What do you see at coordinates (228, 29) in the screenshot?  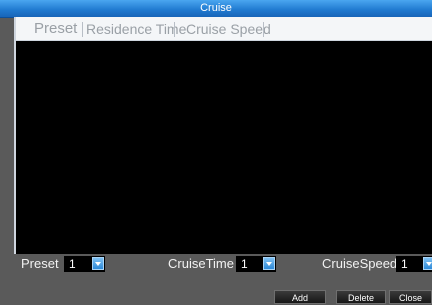 I see `column-cruise-speed: Cruise Speed` at bounding box center [228, 29].